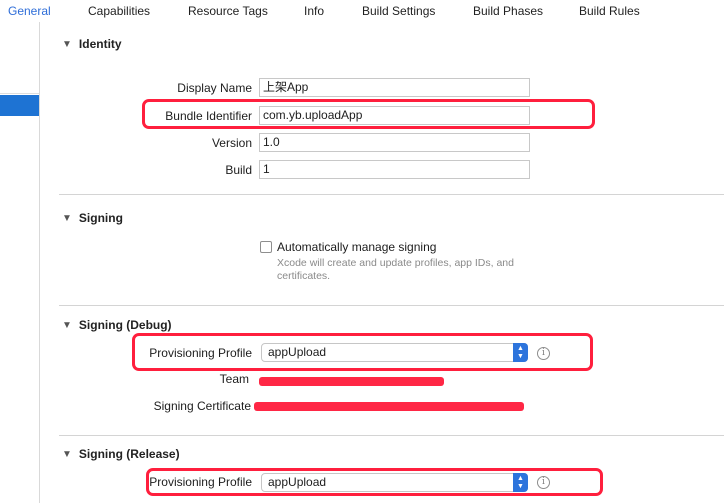 The width and height of the screenshot is (724, 503). Describe the element at coordinates (398, 12) in the screenshot. I see `tab-build-settings: Build Settings` at that location.